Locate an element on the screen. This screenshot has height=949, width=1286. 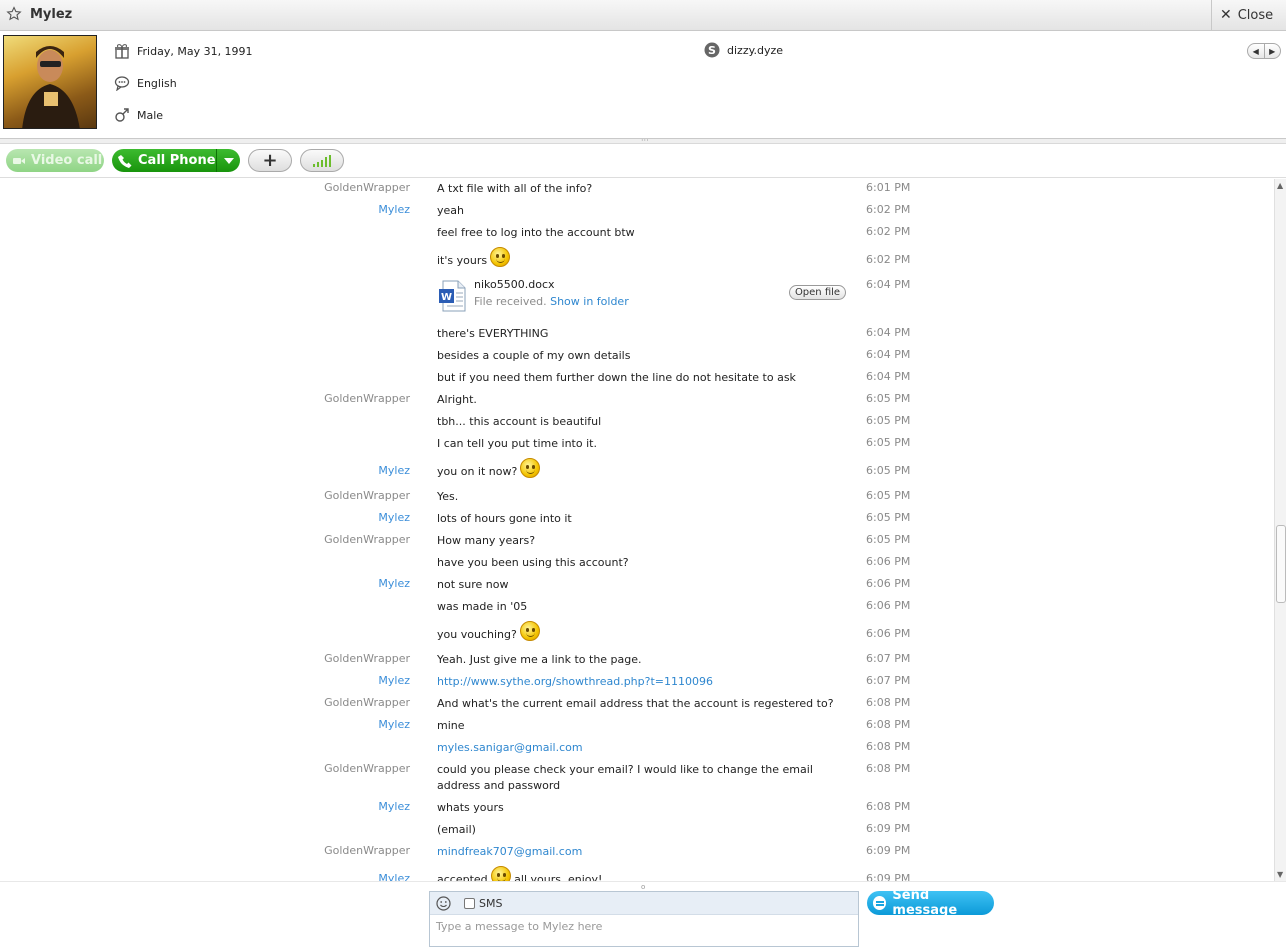
message-body: tbh... this account is beautiful is located at coordinates (637, 422).